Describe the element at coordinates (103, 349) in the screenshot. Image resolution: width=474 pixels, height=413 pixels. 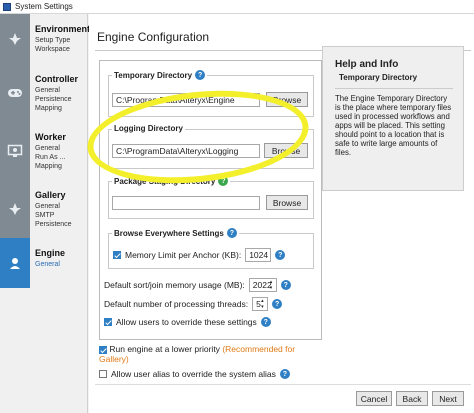
I see `run-lower-priority-checkbox` at that location.